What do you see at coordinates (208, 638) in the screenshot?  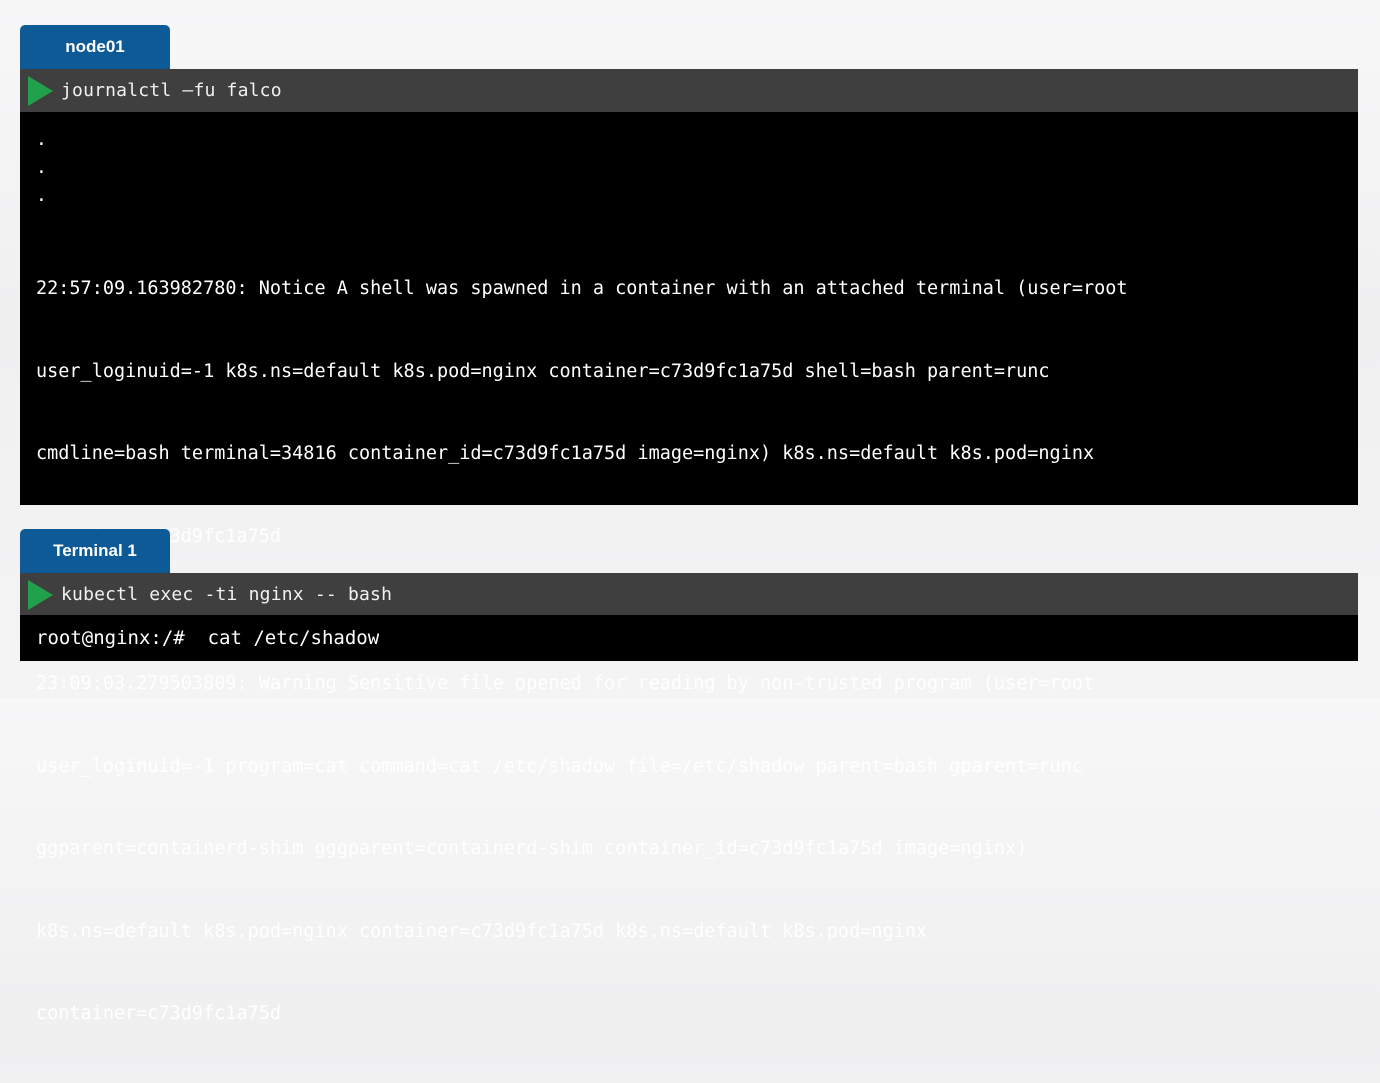 I see `prompt-line: root@nginx:/# cat /etc/shadow` at bounding box center [208, 638].